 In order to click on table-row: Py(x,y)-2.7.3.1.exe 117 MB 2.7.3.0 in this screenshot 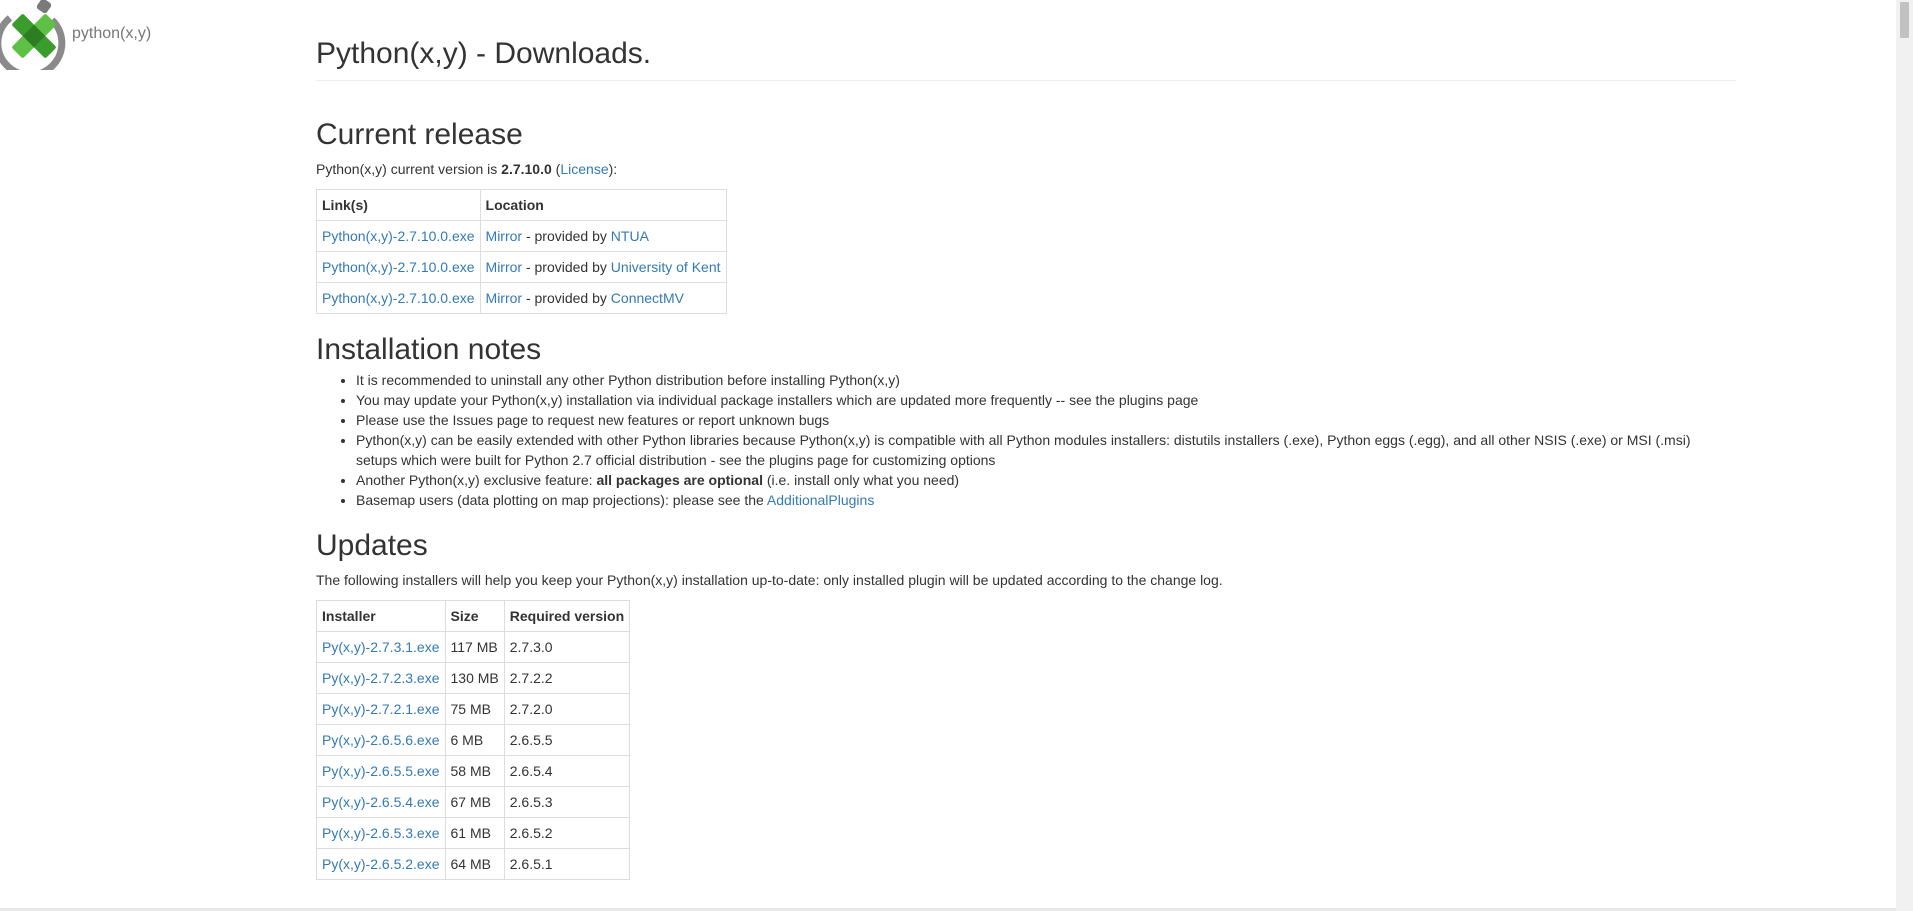, I will do `click(473, 647)`.